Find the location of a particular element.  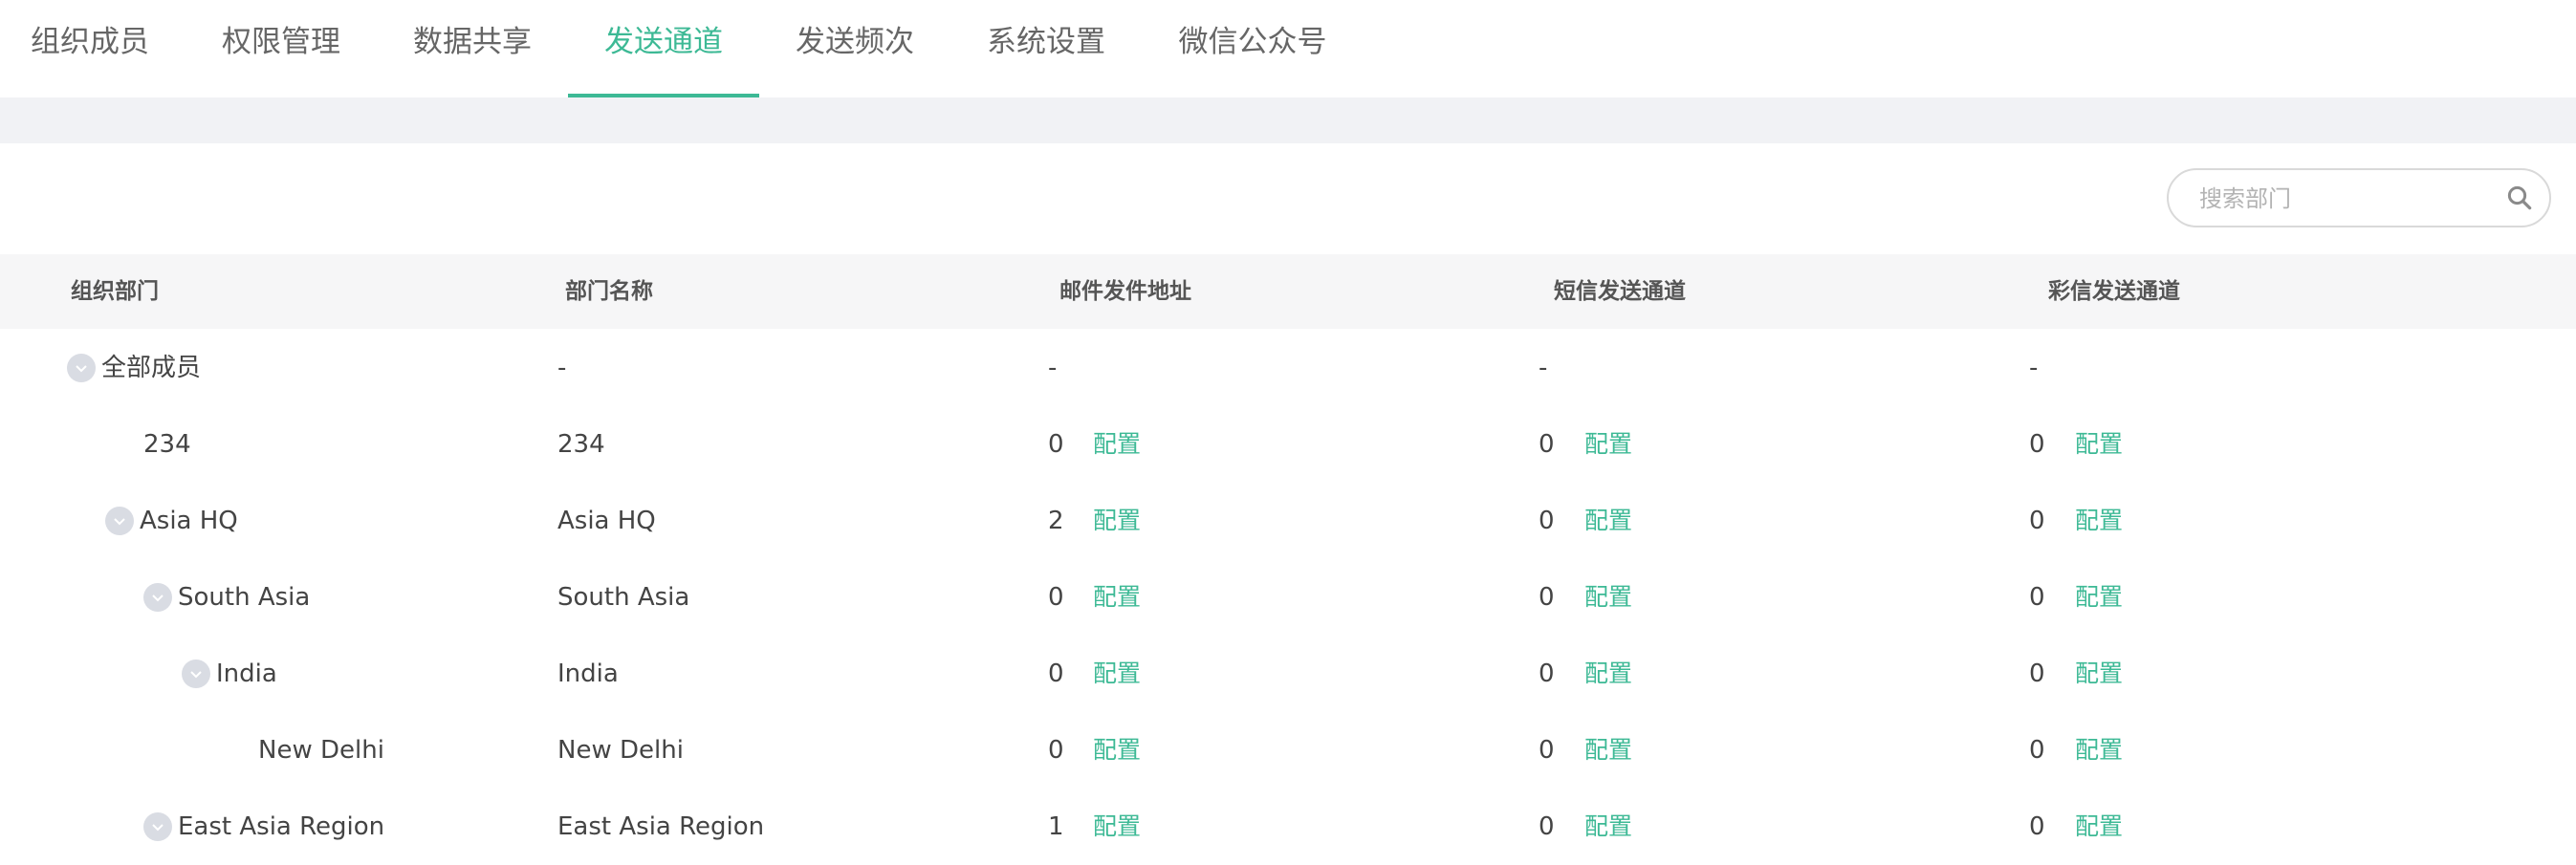

tab-system-settings: 系统设置 is located at coordinates (1046, 48).